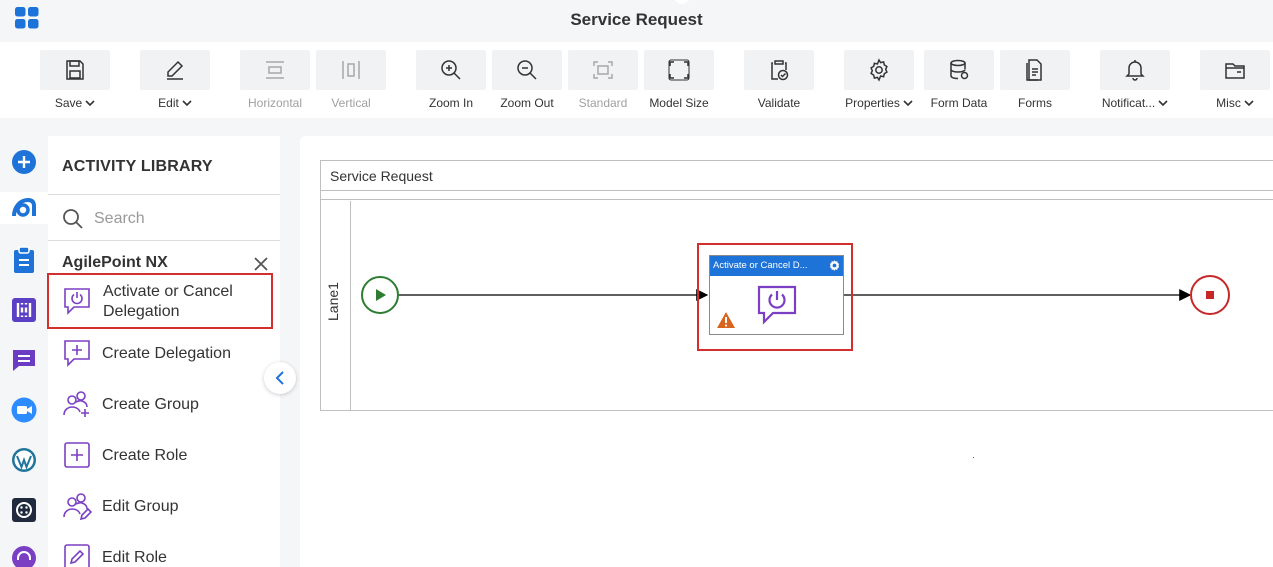 Image resolution: width=1273 pixels, height=567 pixels. I want to click on title-notch, so click(682, 2).